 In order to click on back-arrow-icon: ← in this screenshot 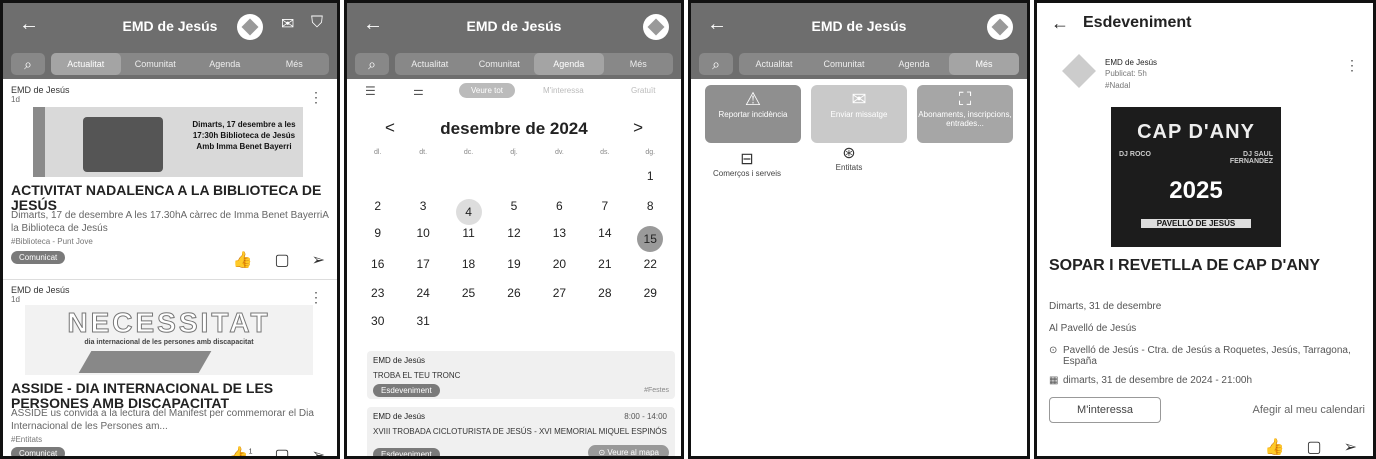, I will do `click(1060, 23)`.